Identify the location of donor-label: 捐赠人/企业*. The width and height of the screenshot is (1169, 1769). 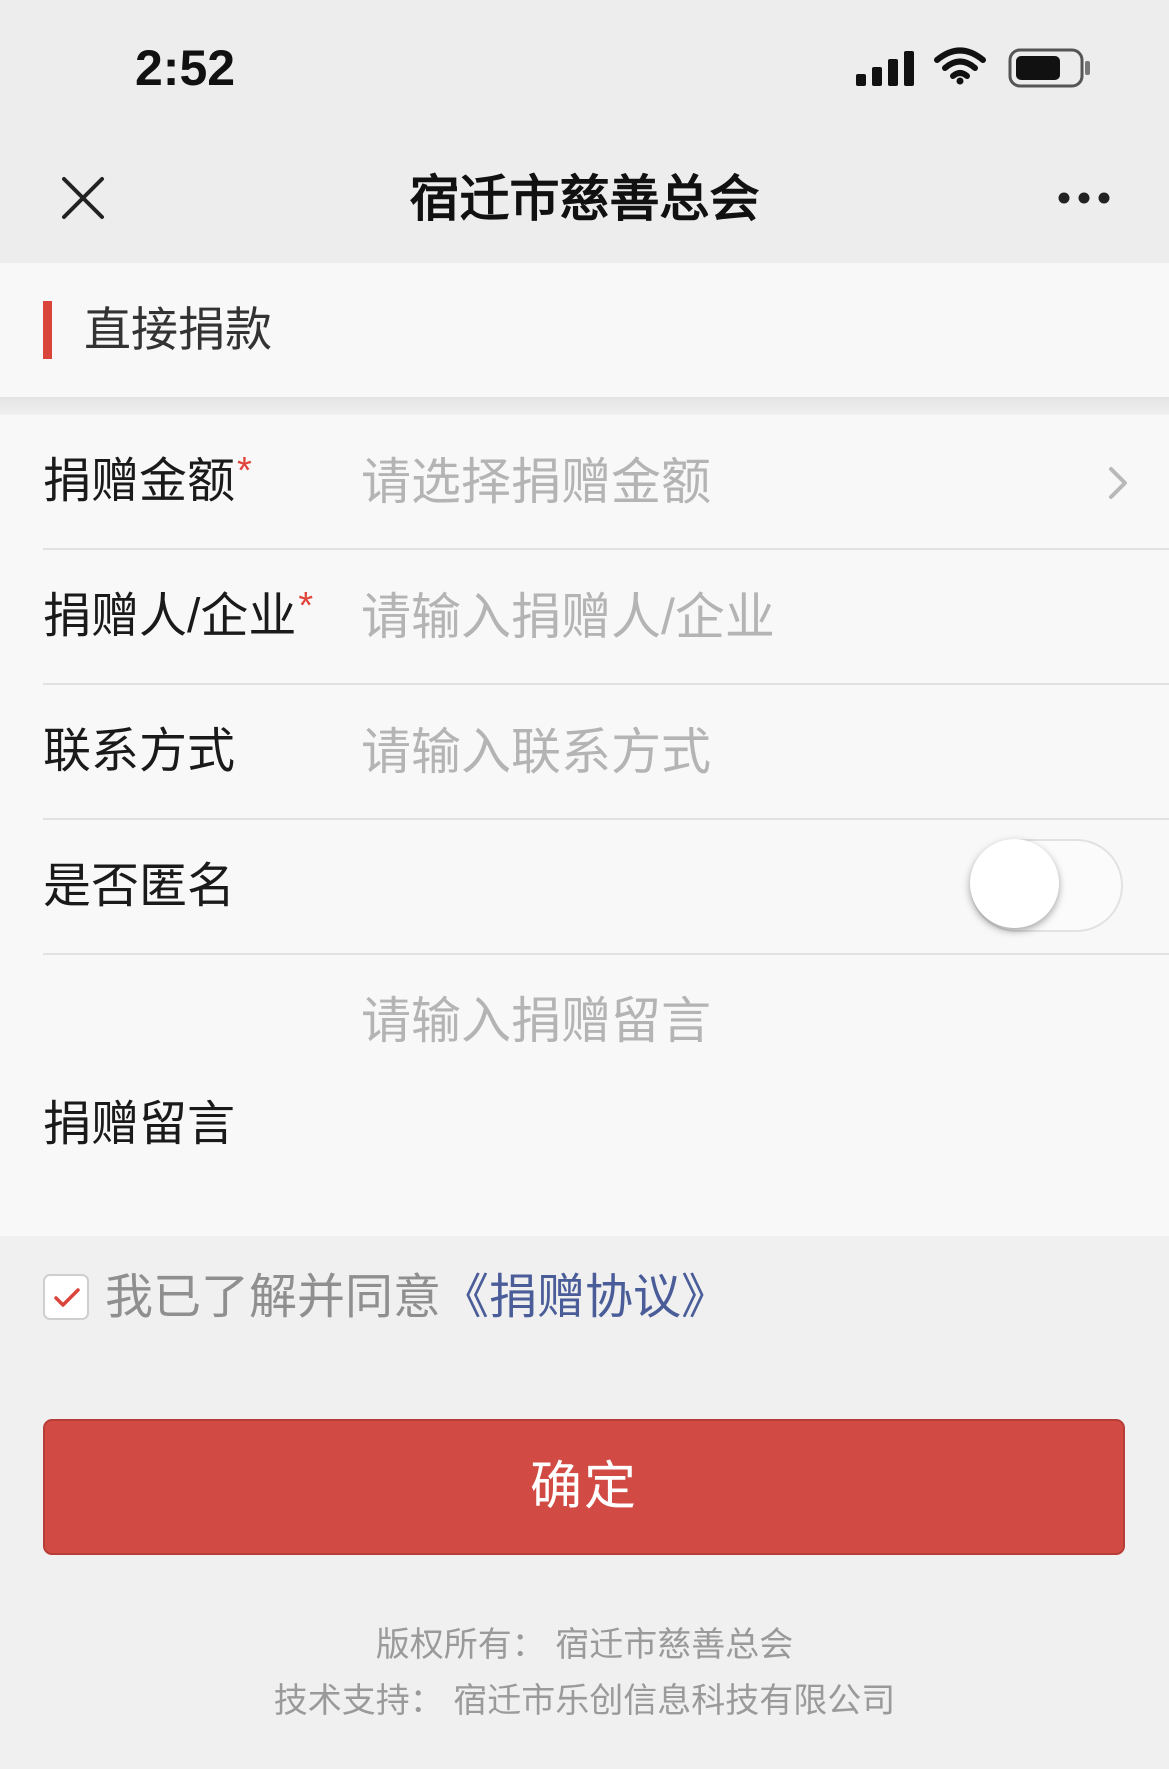
(178, 614).